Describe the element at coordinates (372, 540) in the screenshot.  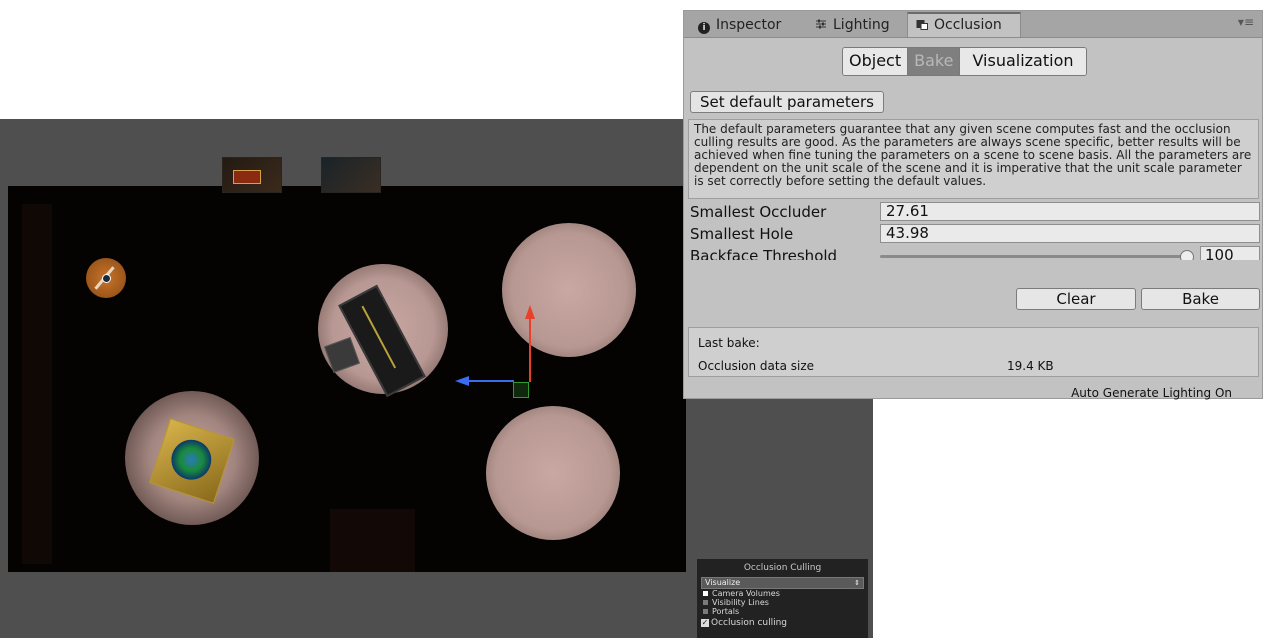
I see `scene-doorway` at that location.